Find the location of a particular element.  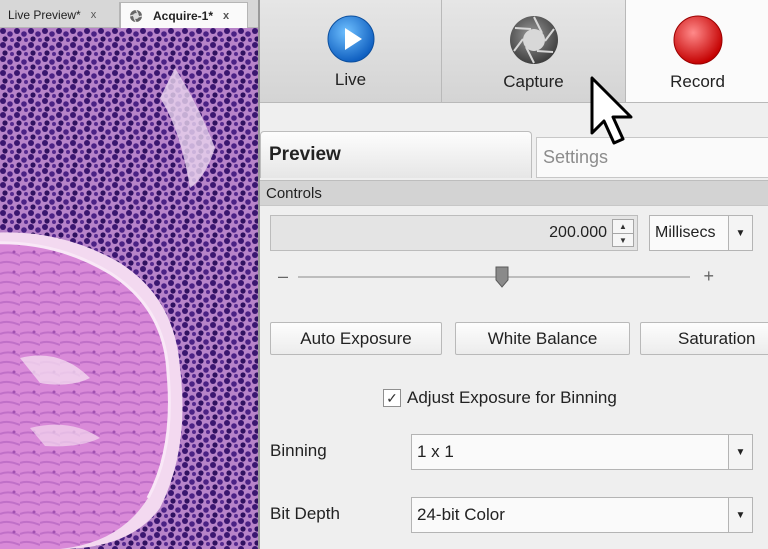

bit-depth-select: 24-bit Color ▼ is located at coordinates (582, 515).